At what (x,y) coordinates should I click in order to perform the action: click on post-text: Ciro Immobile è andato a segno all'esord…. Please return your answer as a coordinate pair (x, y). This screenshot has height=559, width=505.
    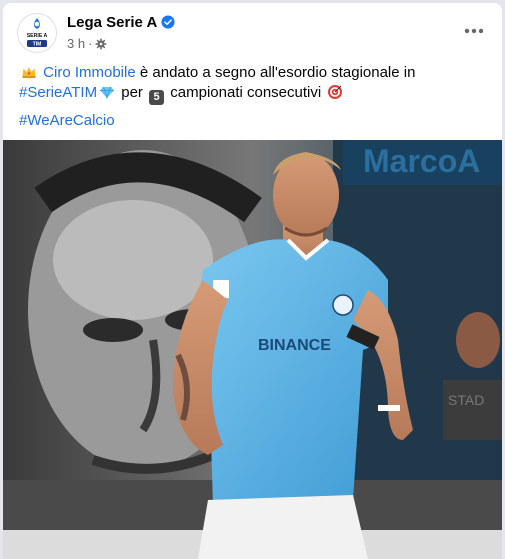
    Looking at the image, I should click on (254, 84).